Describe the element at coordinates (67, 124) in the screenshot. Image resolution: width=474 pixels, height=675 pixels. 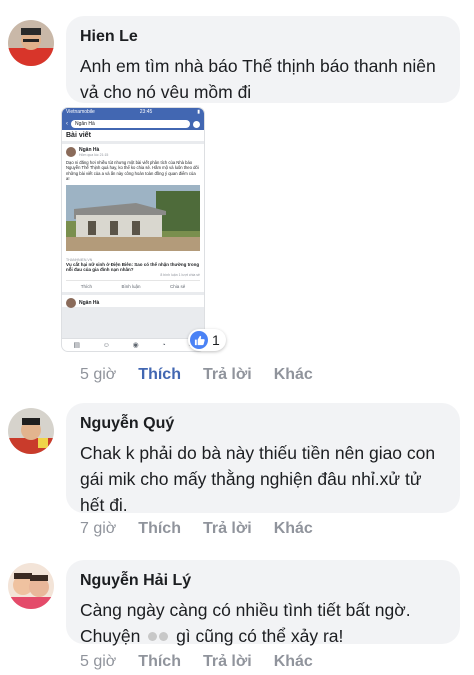
I see `back-arrow-icon: ‹` at that location.